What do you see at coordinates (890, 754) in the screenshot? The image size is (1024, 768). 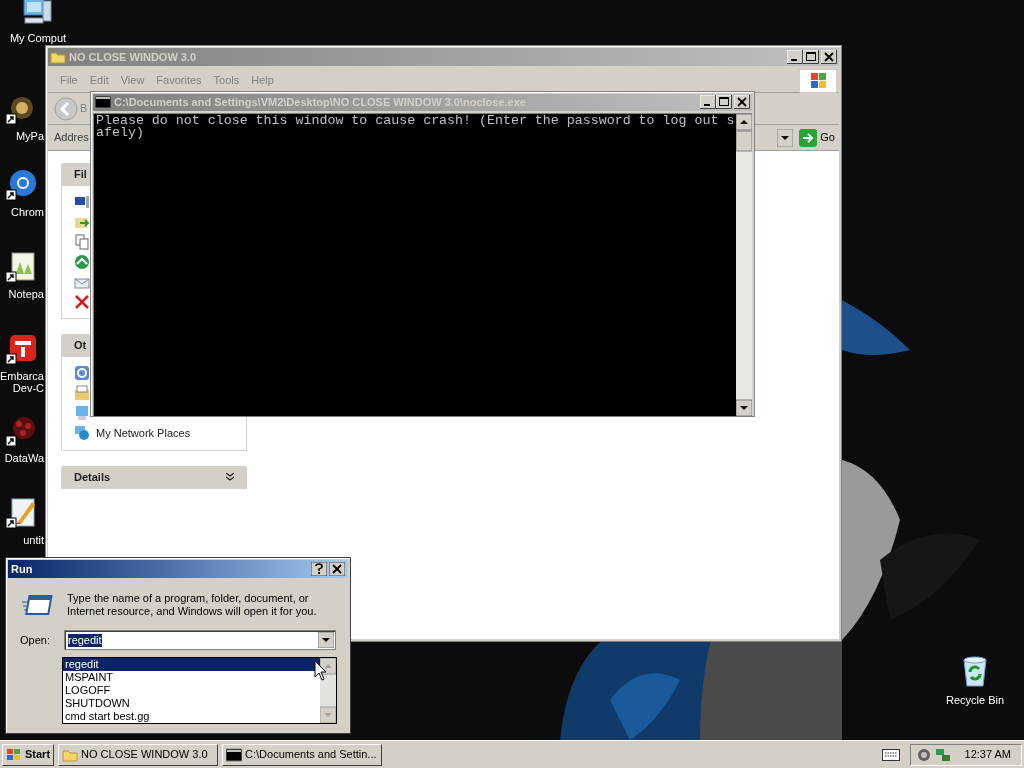 I see `keyboard-icon` at bounding box center [890, 754].